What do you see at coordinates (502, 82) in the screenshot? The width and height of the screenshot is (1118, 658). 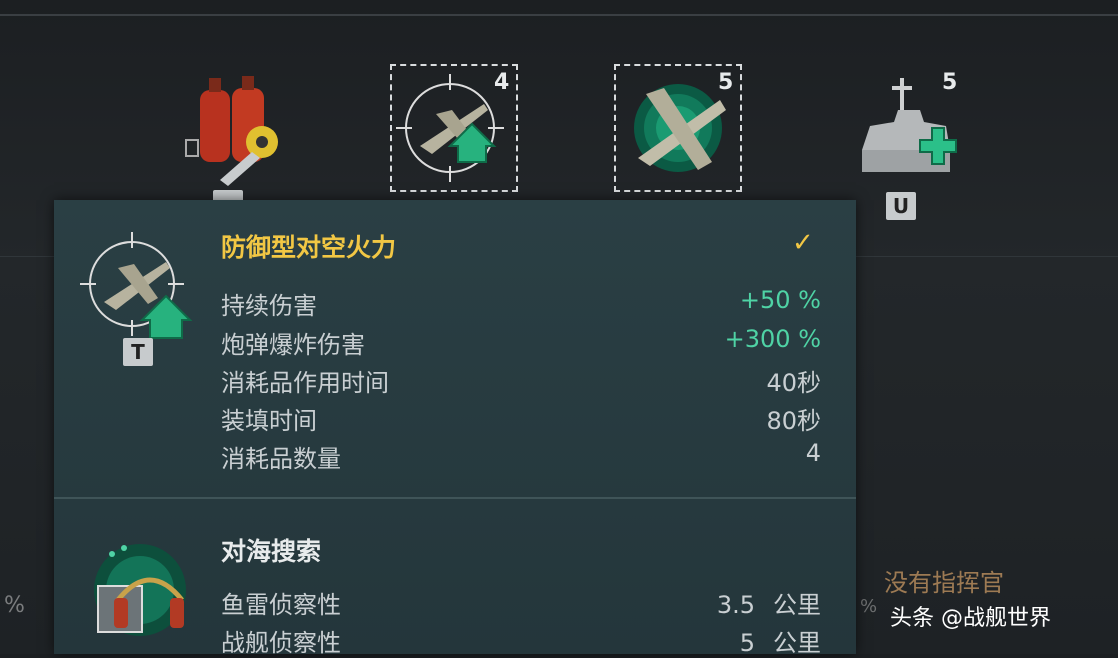 I see `defensive-aa-count: 4` at bounding box center [502, 82].